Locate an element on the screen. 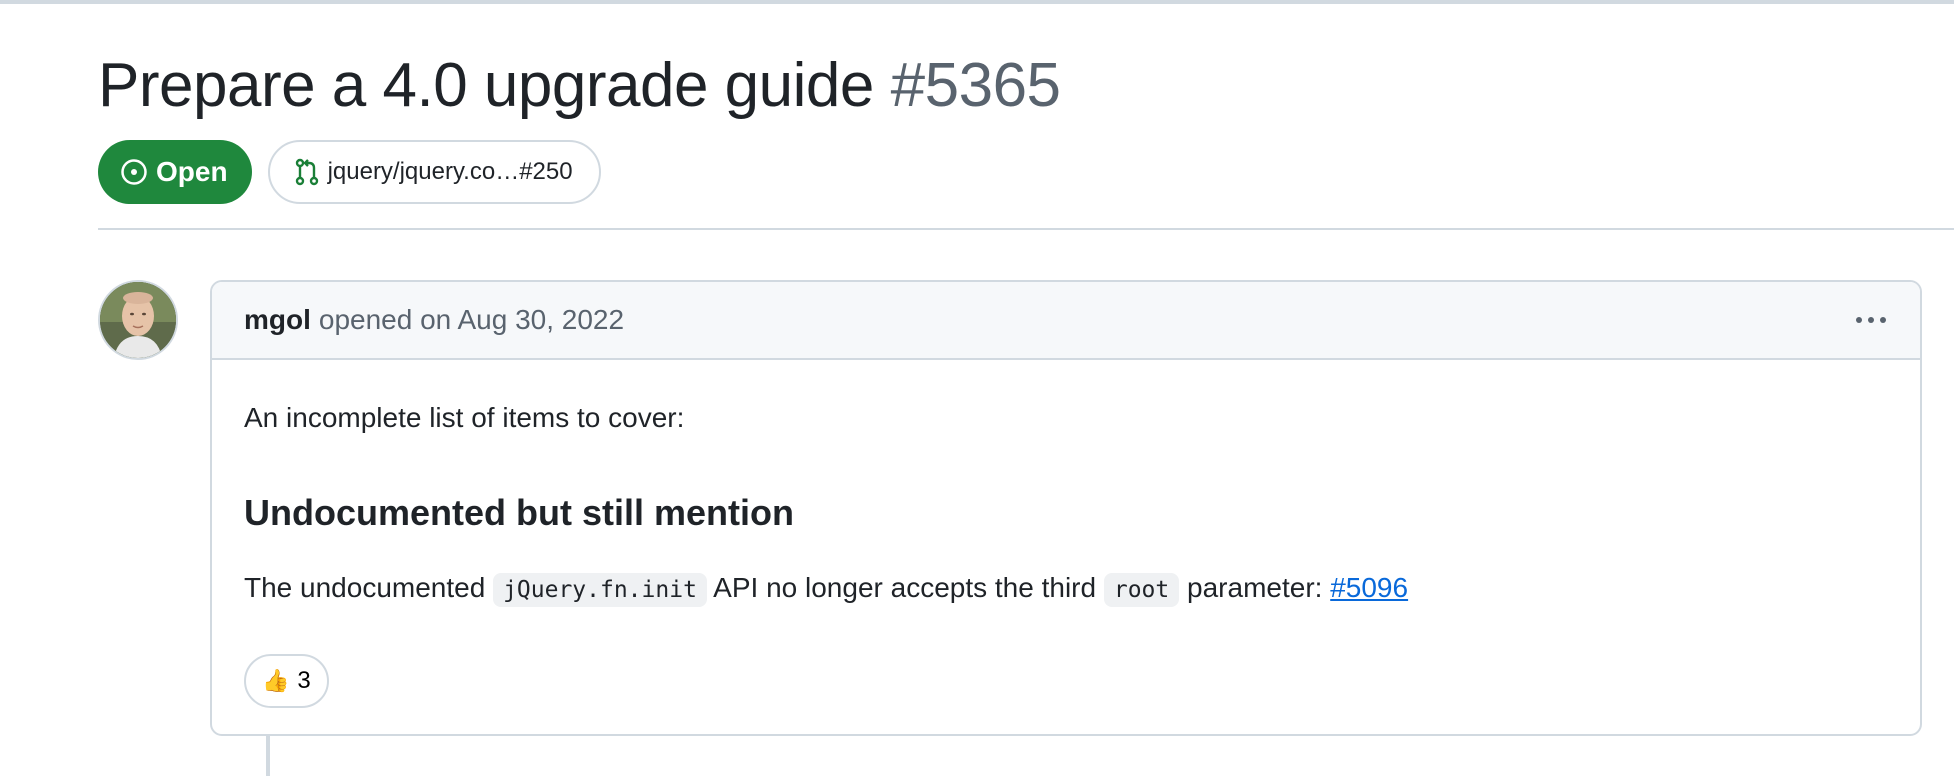  reaction-count: 3 is located at coordinates (304, 680).